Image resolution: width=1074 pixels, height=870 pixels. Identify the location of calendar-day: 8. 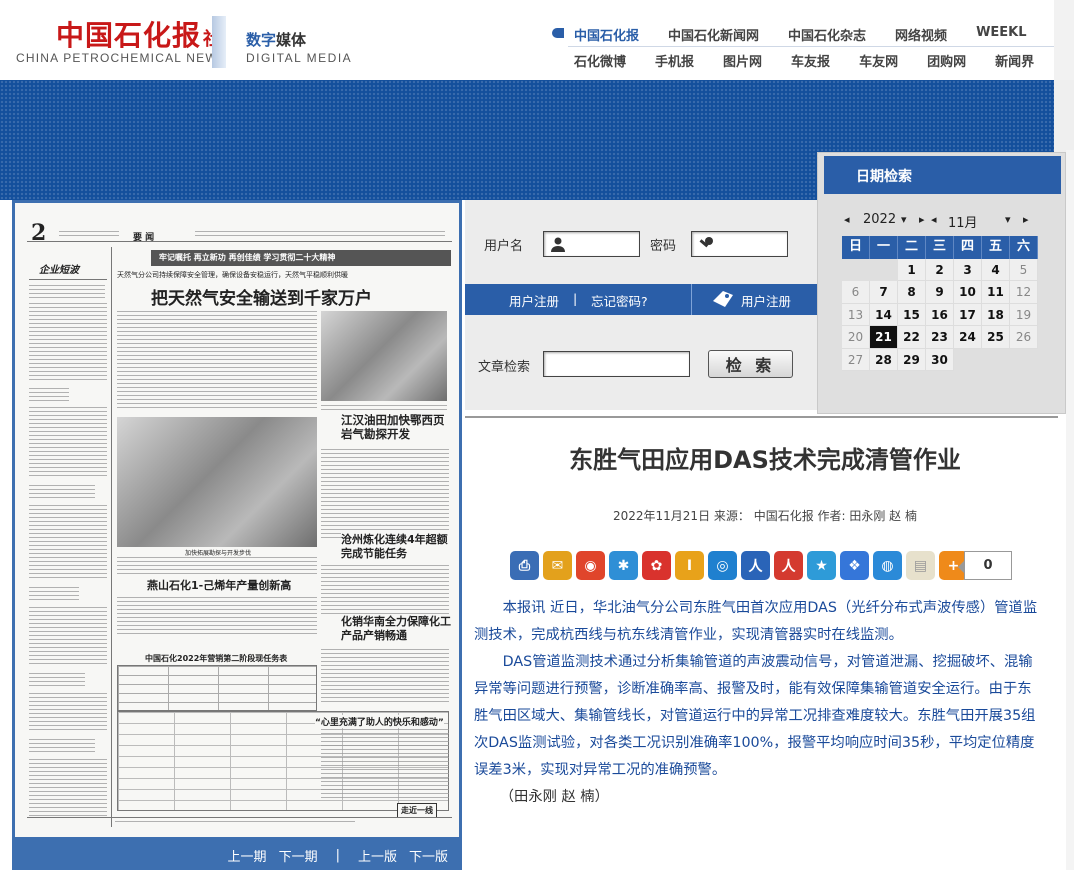
(912, 292).